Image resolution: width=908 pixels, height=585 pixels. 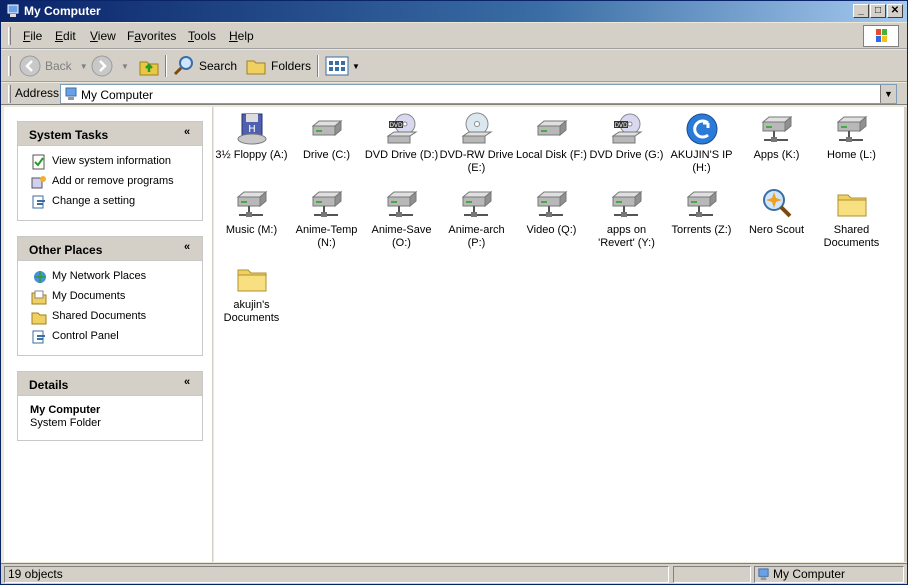 I want to click on details-item-type: System Folder, so click(x=65, y=423).